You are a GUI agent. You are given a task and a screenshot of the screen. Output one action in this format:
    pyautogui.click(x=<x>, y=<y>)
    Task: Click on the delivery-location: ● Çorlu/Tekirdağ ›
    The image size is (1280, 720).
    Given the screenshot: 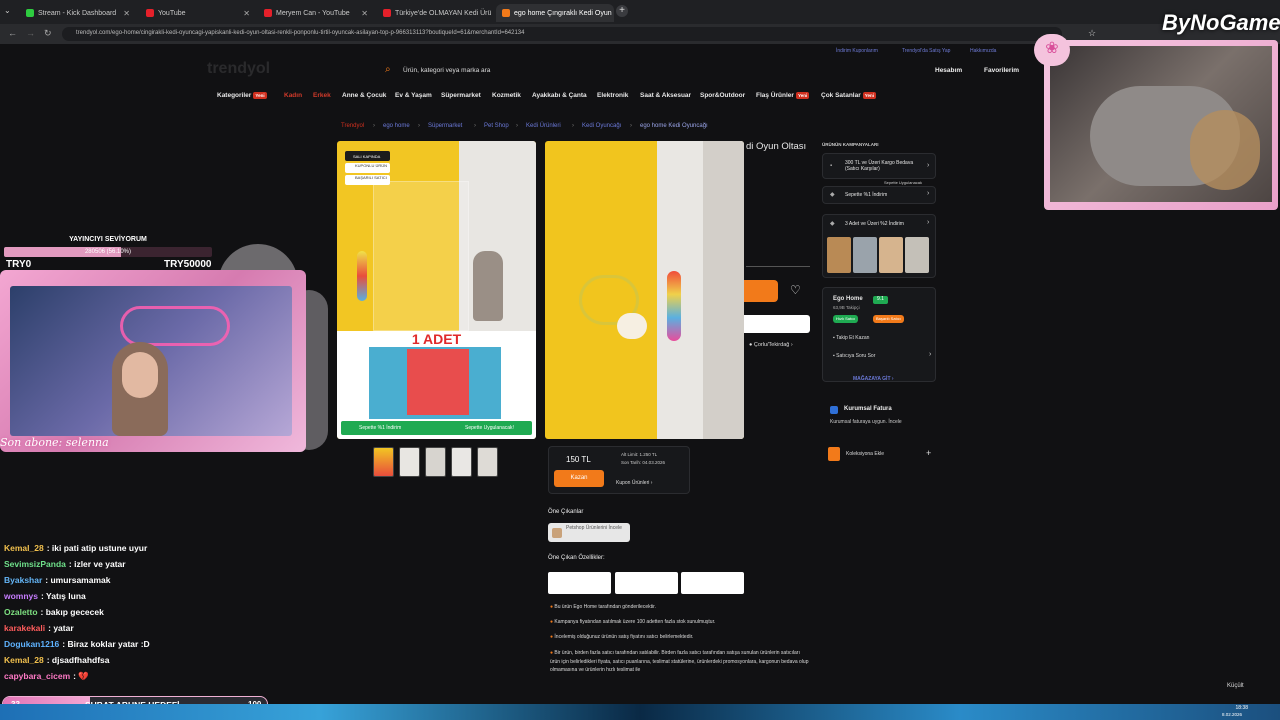 What is the action you would take?
    pyautogui.click(x=771, y=345)
    